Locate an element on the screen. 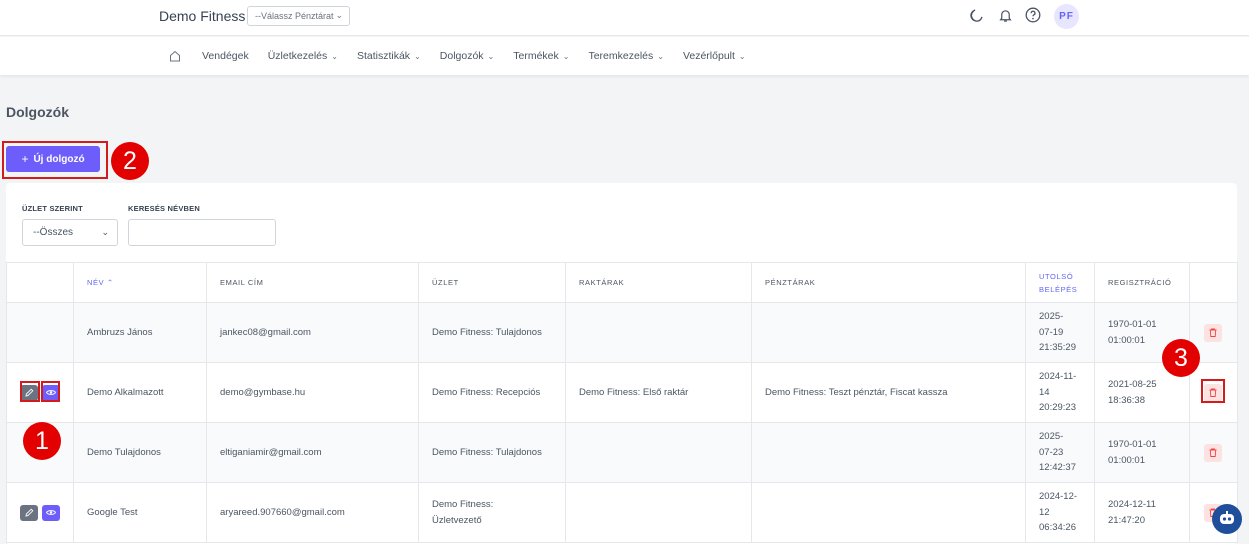 This screenshot has height=544, width=1249. store-filter-select: --Összes ⌄ is located at coordinates (70, 232).